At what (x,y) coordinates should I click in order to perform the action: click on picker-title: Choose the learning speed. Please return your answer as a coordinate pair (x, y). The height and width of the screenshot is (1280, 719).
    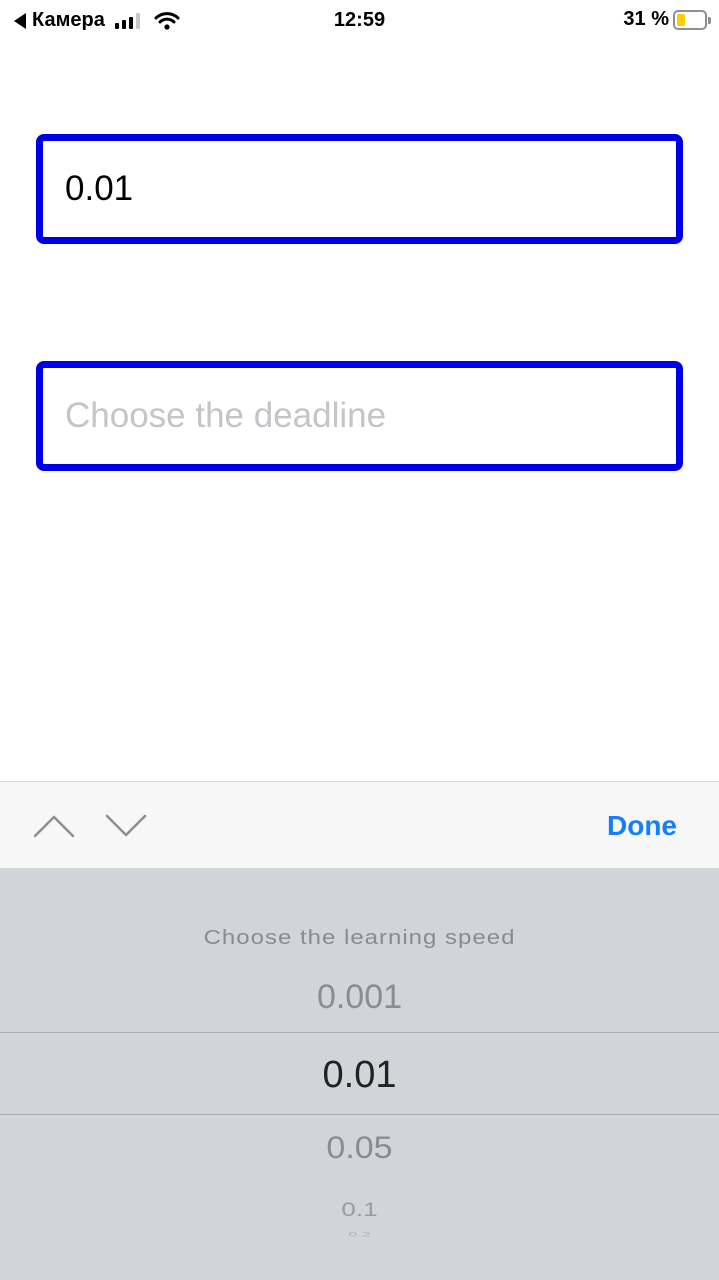
    Looking at the image, I should click on (359, 938).